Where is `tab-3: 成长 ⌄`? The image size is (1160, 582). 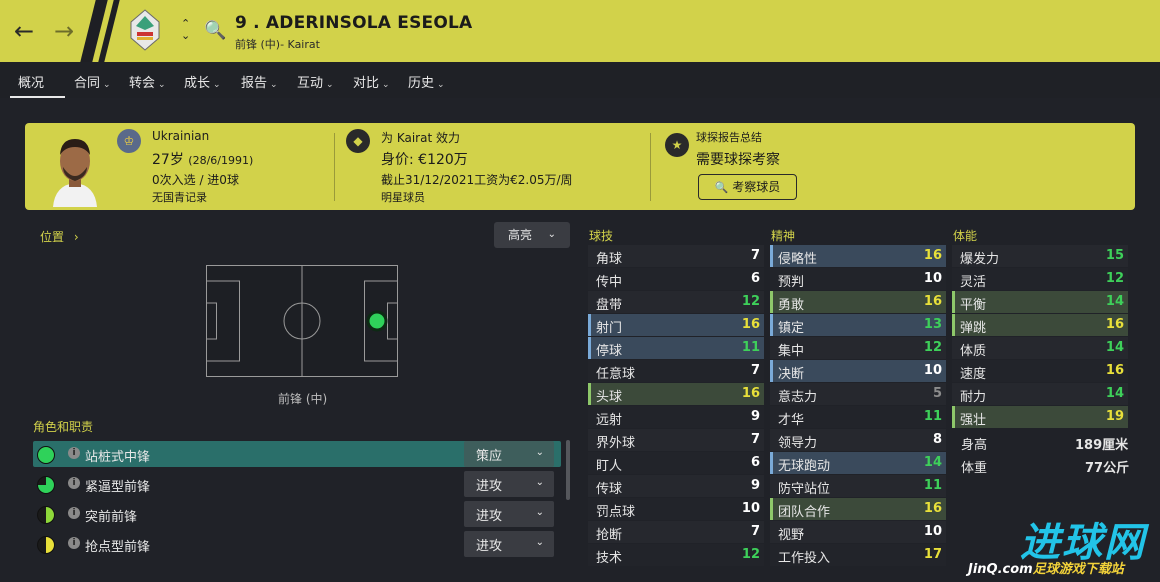
tab-3: 成长 ⌄ is located at coordinates (202, 81).